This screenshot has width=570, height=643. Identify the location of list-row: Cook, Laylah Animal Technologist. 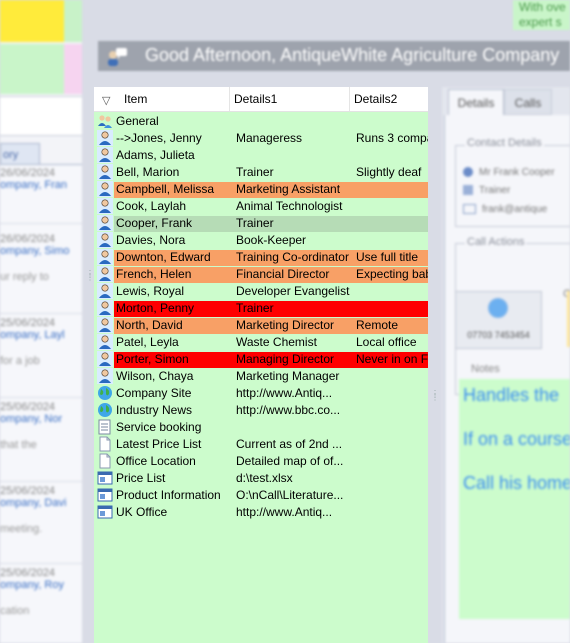
(261, 206).